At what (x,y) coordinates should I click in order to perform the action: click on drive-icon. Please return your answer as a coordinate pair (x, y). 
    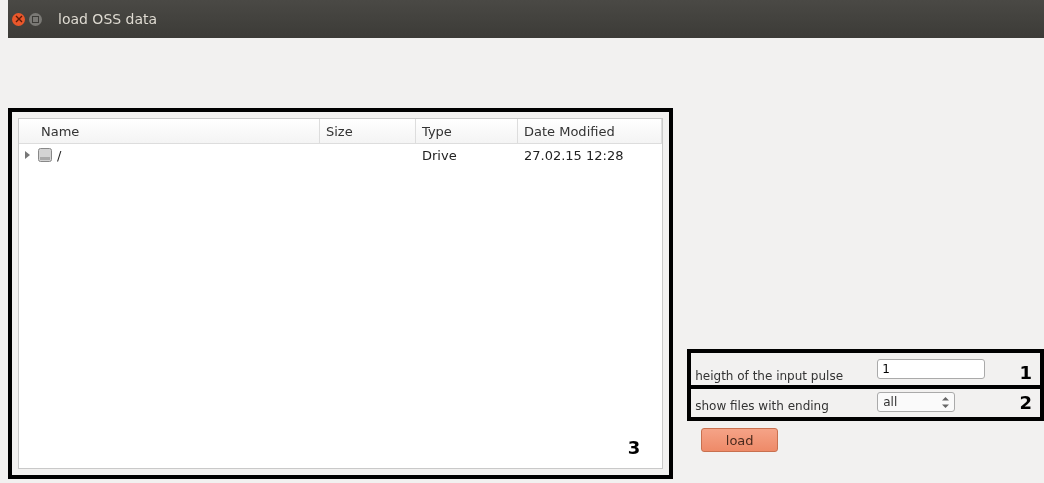
    Looking at the image, I should click on (45, 155).